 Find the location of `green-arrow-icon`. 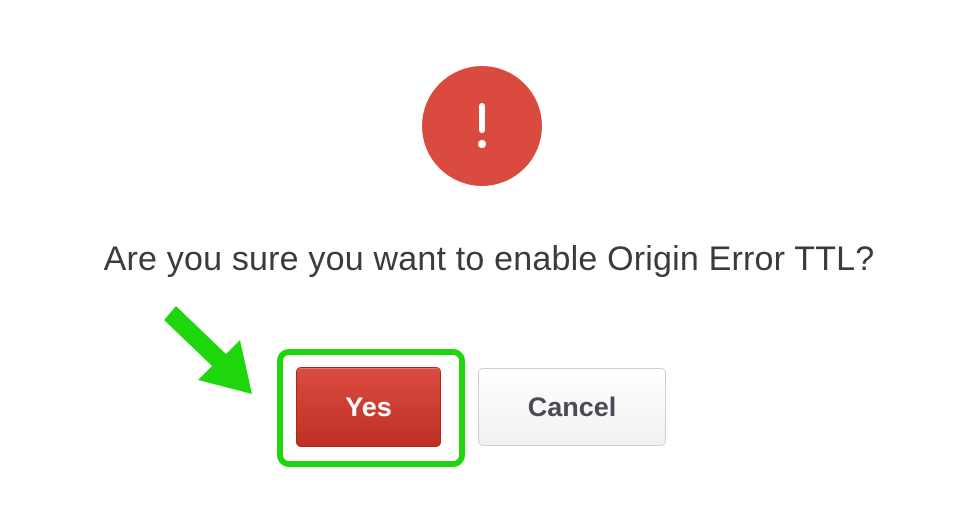

green-arrow-icon is located at coordinates (208, 350).